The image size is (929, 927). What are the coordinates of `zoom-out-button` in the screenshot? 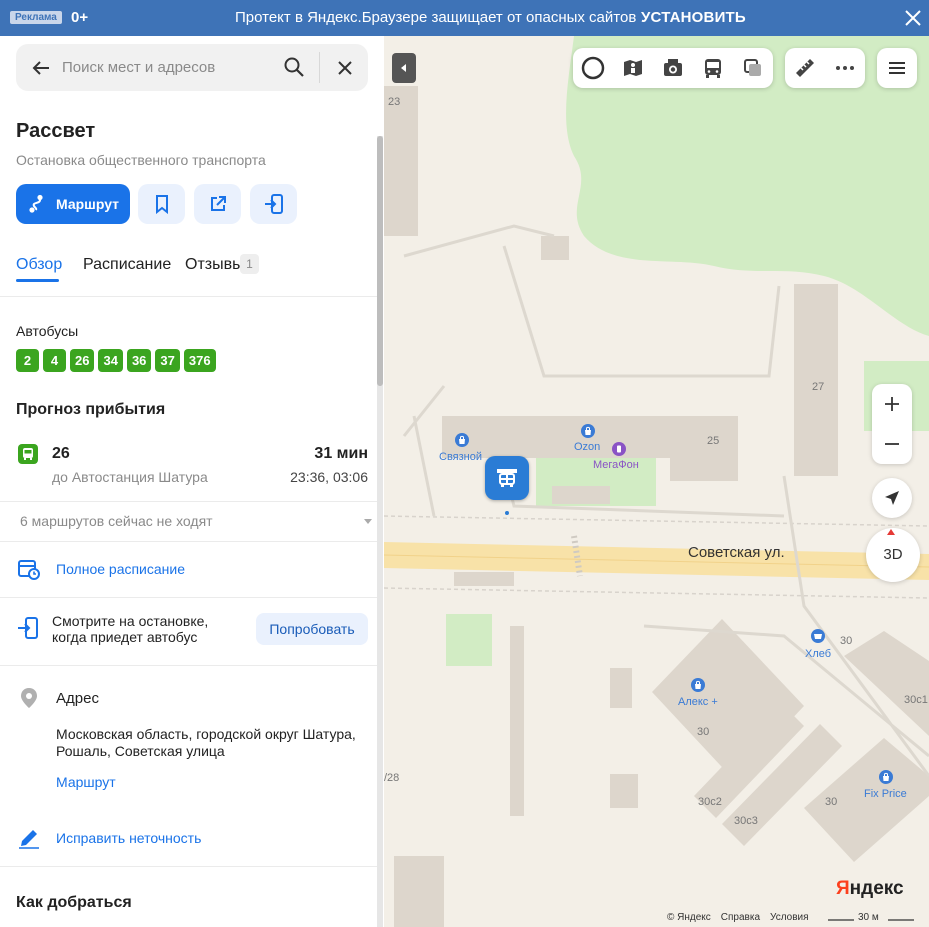 It's located at (892, 444).